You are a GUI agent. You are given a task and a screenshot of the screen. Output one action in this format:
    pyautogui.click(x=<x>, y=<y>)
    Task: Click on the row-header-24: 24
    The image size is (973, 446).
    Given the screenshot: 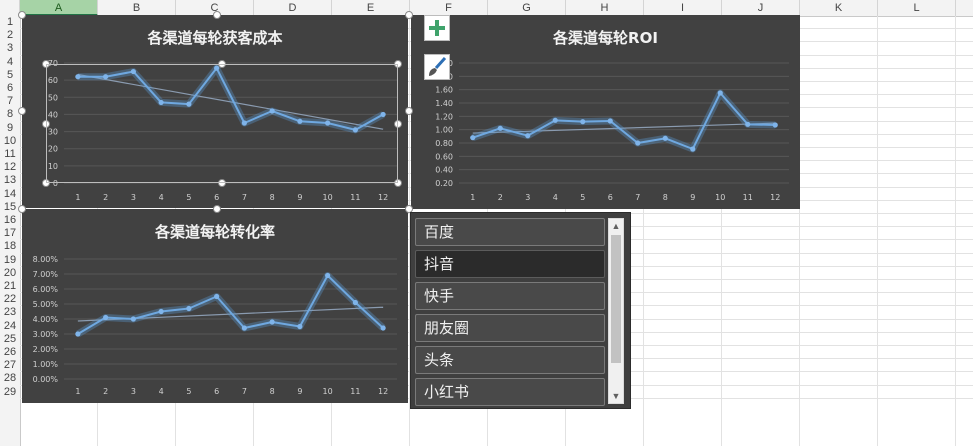 What is the action you would take?
    pyautogui.click(x=10, y=326)
    